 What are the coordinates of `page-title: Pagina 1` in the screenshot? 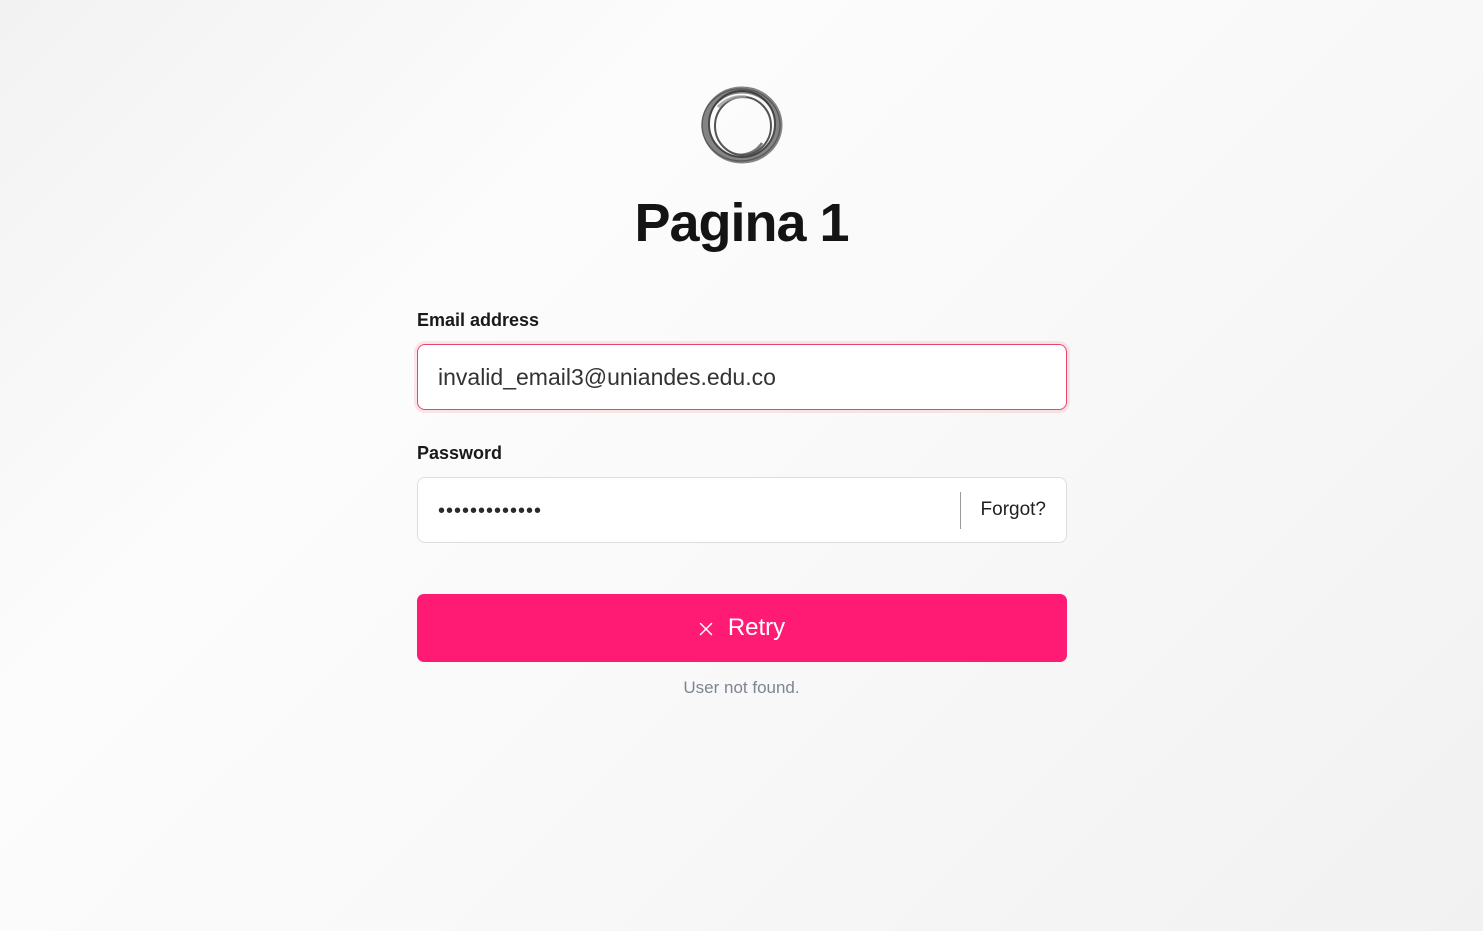 It's located at (741, 223).